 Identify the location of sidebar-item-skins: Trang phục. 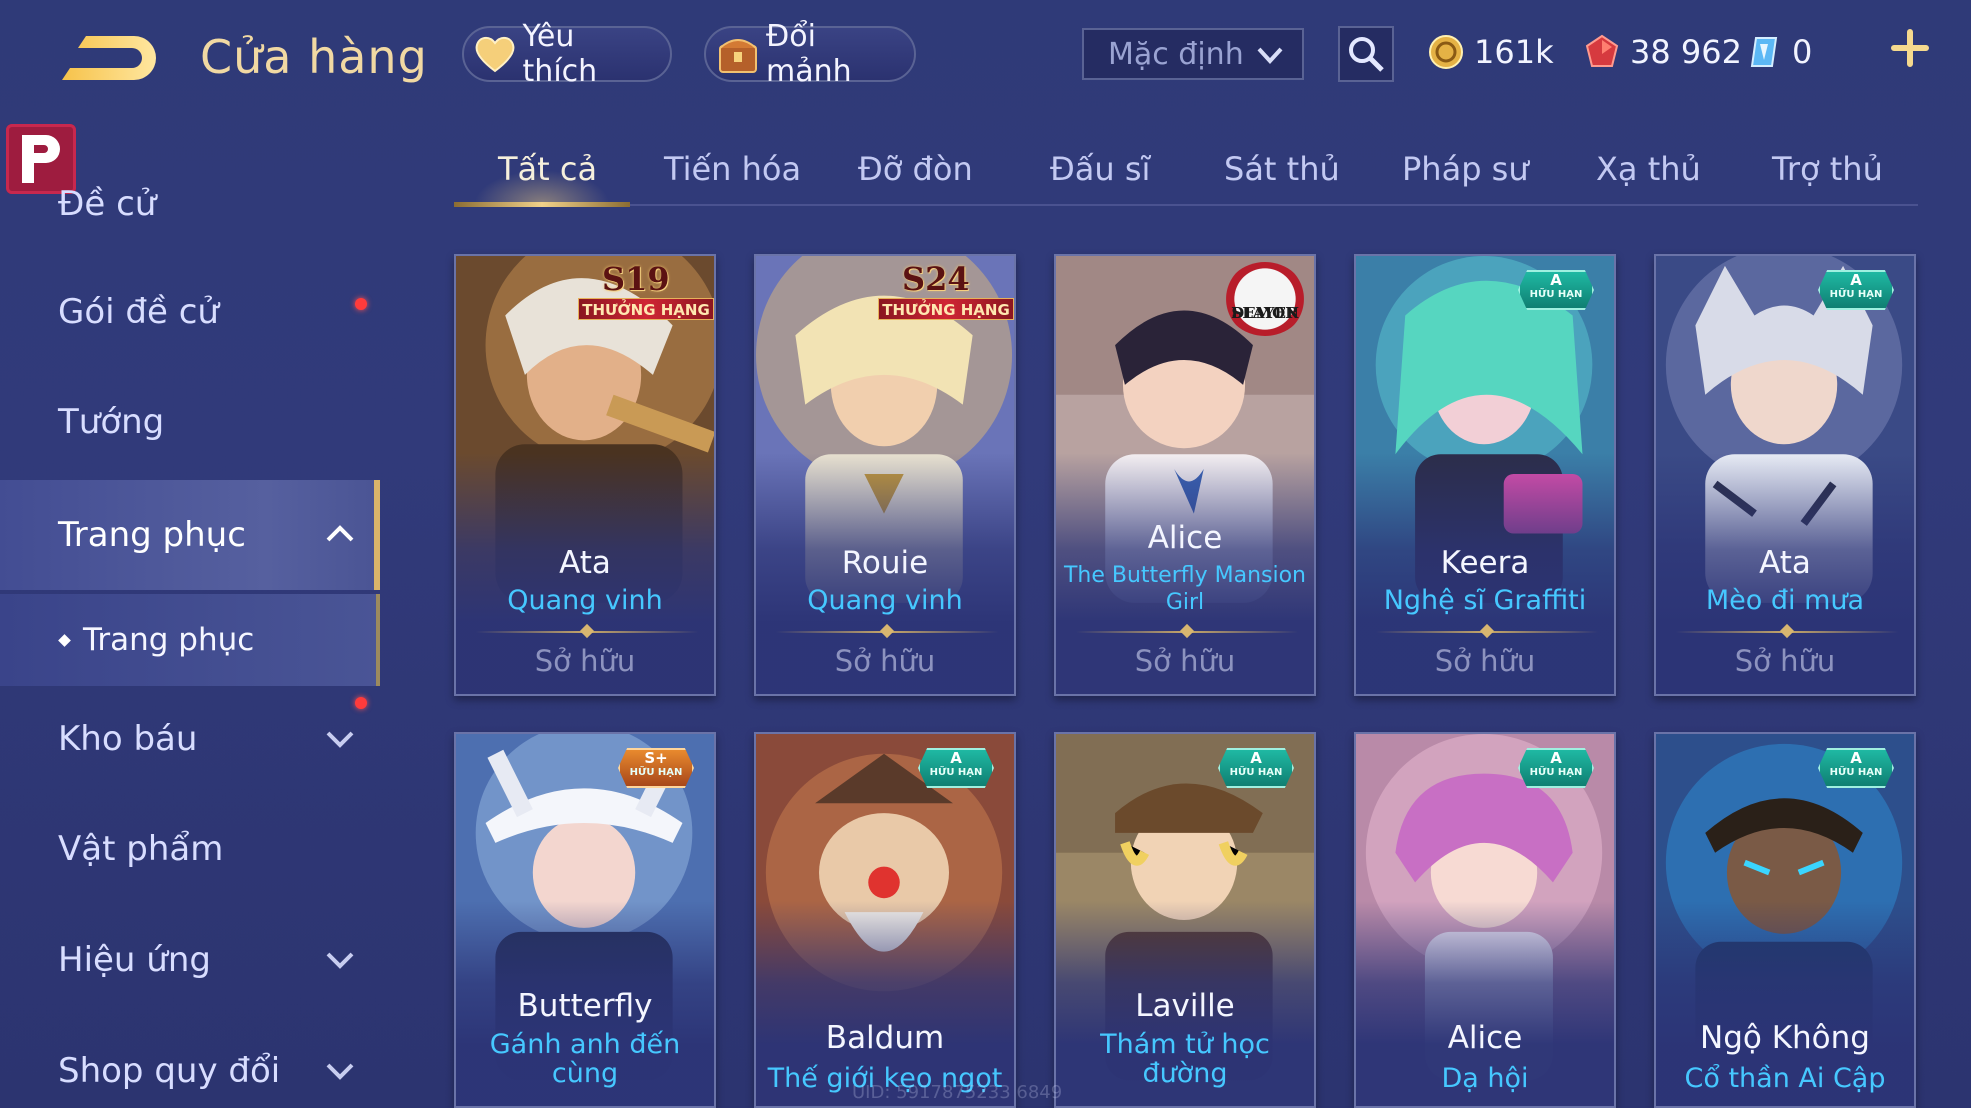
(190, 535).